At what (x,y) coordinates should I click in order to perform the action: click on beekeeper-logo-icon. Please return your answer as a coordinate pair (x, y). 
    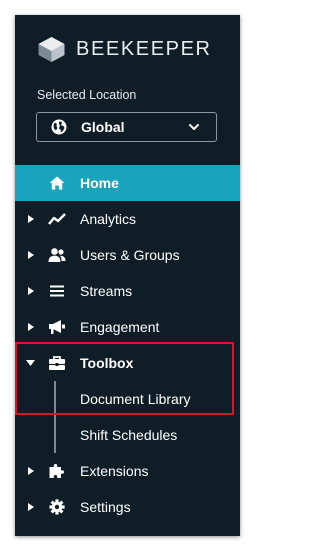
    Looking at the image, I should click on (51, 49).